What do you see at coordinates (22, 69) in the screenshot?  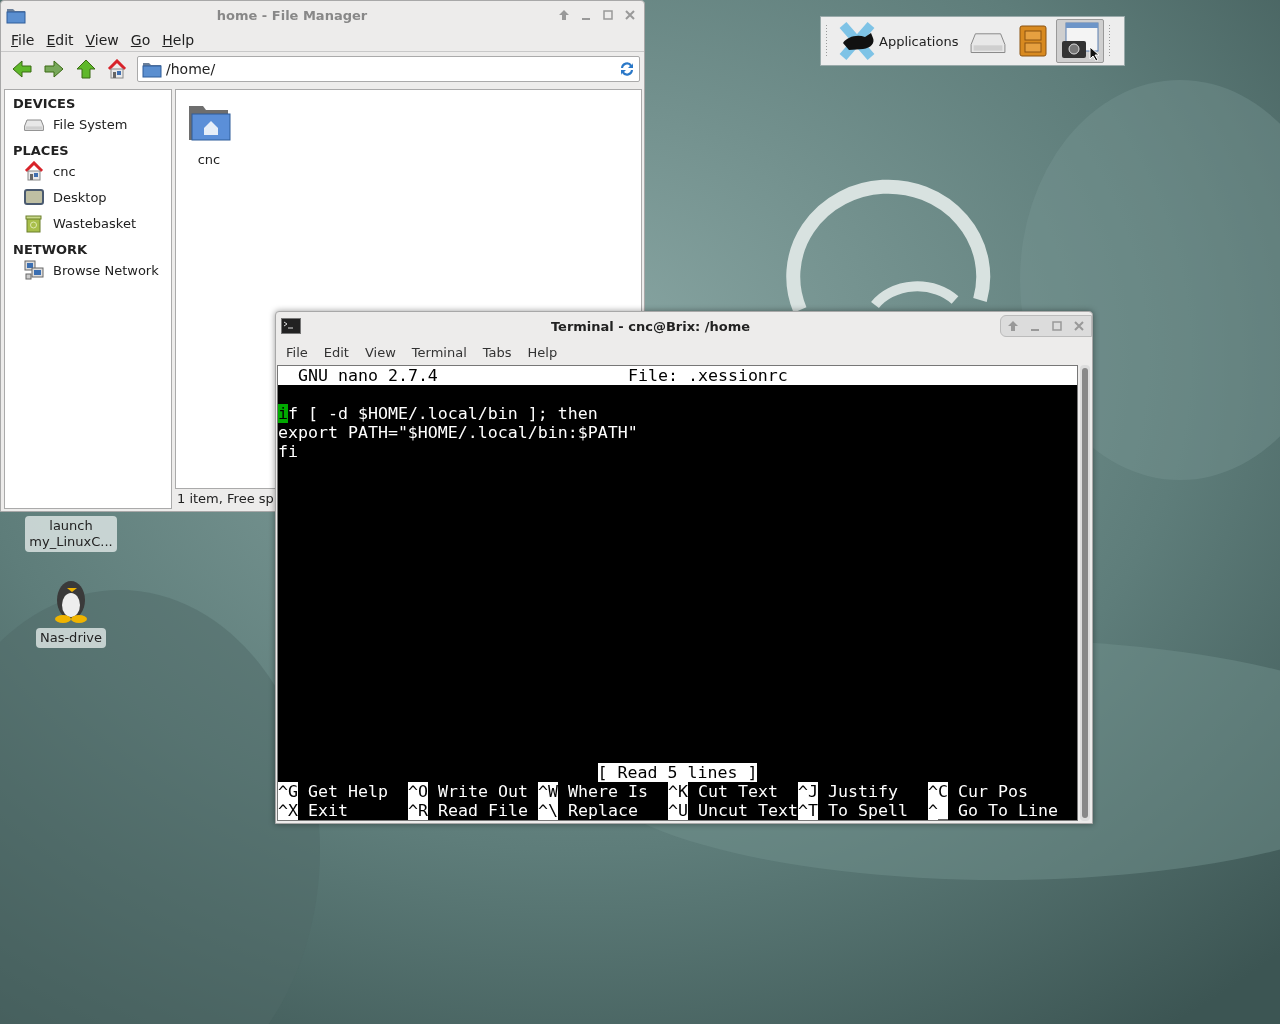 I see `back-icon` at bounding box center [22, 69].